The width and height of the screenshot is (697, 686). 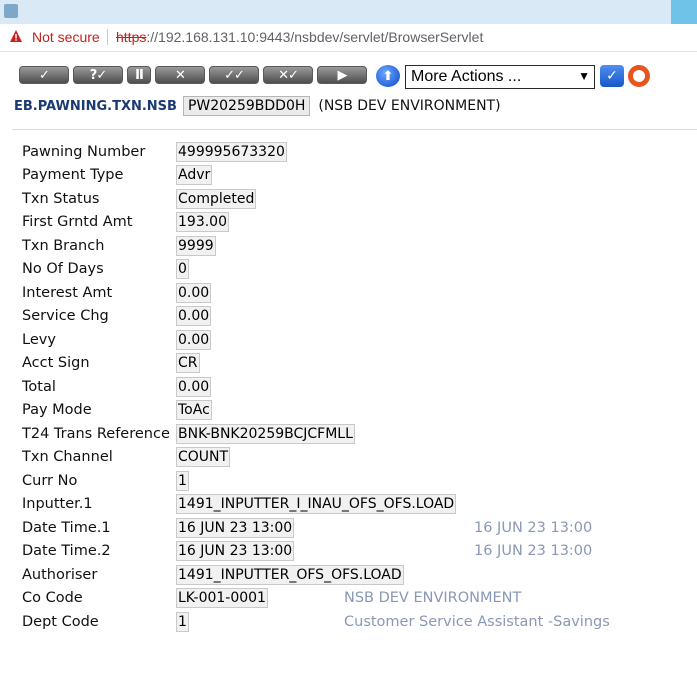 What do you see at coordinates (202, 222) in the screenshot?
I see `field-value: 193.00` at bounding box center [202, 222].